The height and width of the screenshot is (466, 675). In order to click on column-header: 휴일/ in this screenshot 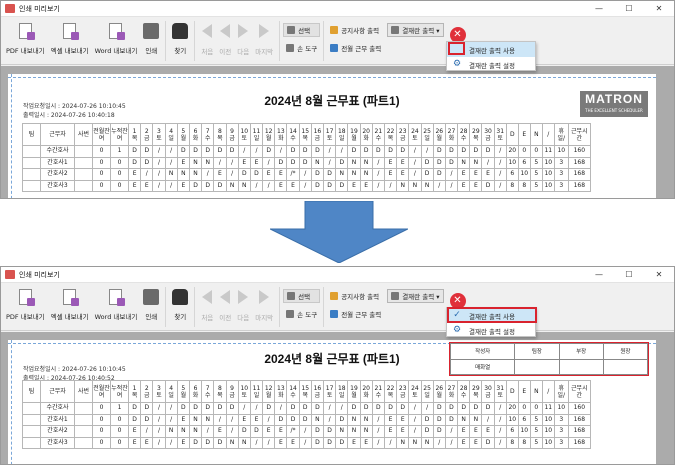, I will do `click(561, 391)`.